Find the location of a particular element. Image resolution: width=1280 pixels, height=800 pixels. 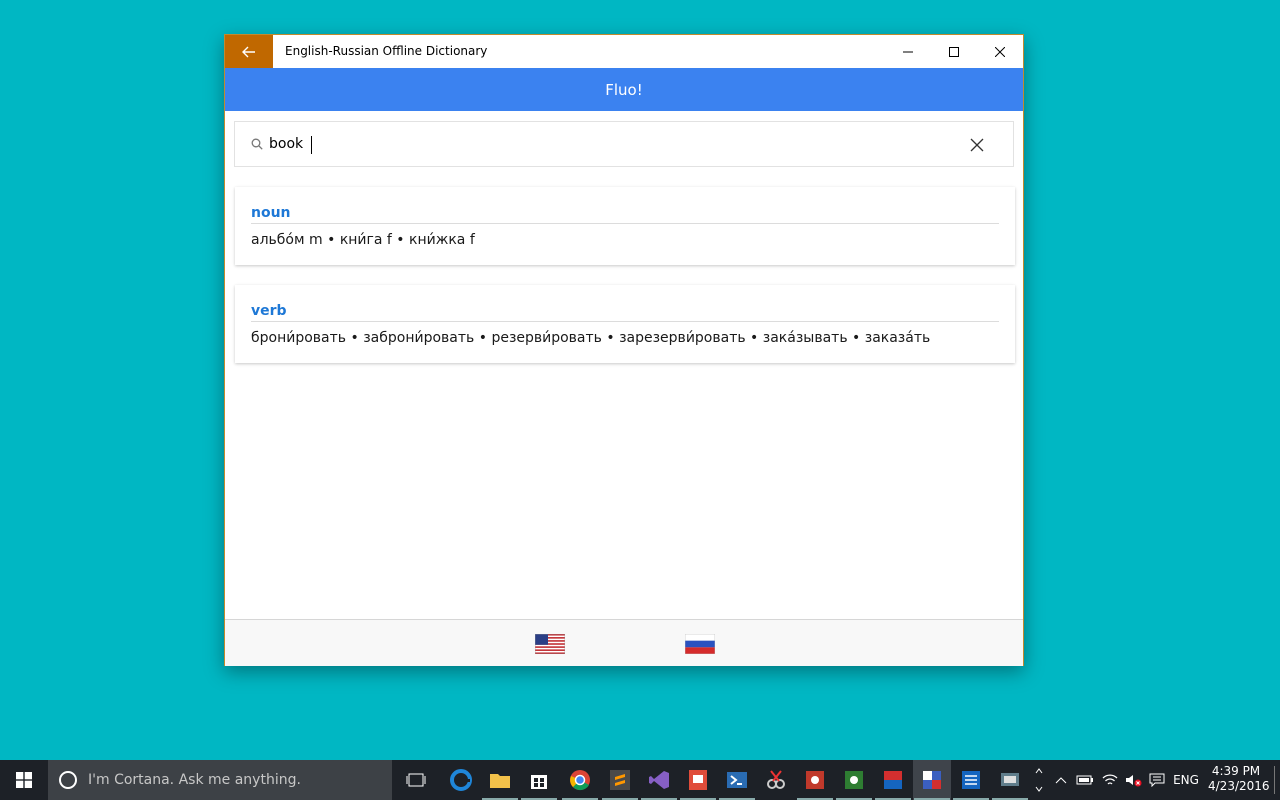

maximize-icon is located at coordinates (954, 51).